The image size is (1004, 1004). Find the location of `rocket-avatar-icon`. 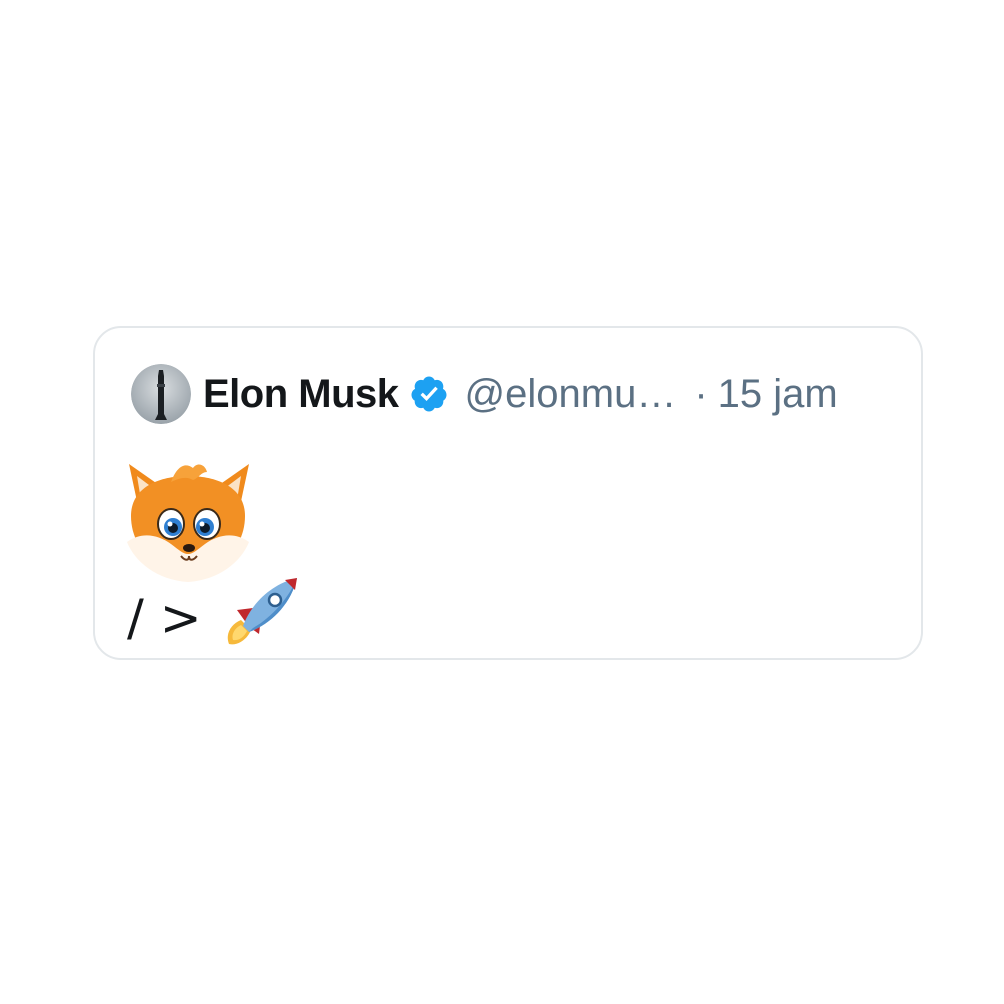

rocket-avatar-icon is located at coordinates (161, 394).